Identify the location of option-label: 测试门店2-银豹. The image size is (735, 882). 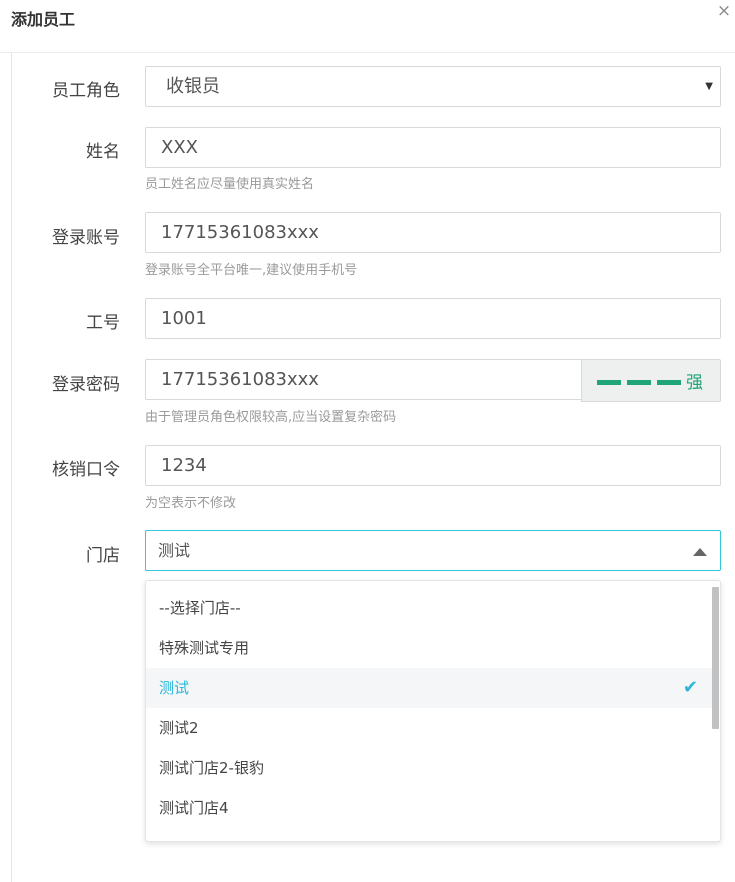
(211, 768).